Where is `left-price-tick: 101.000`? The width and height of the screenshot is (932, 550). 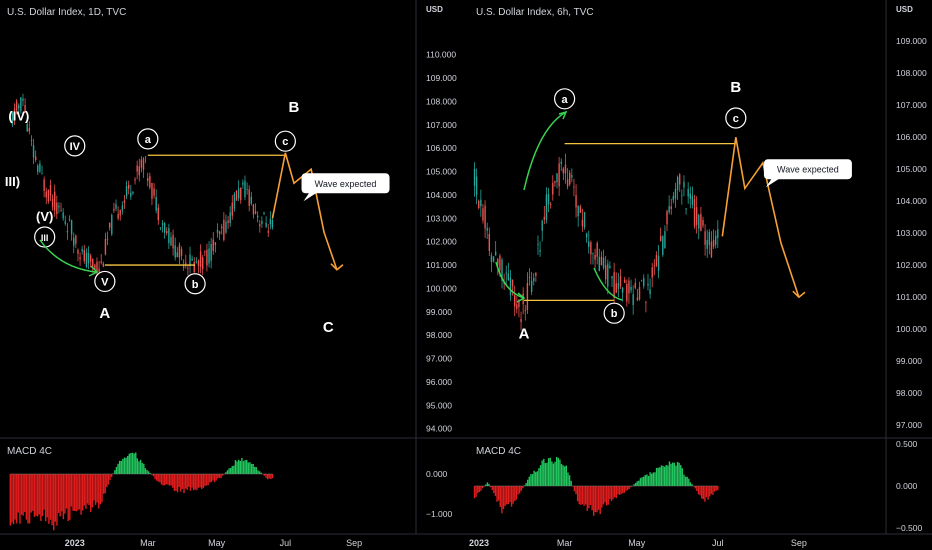 left-price-tick: 101.000 is located at coordinates (441, 265).